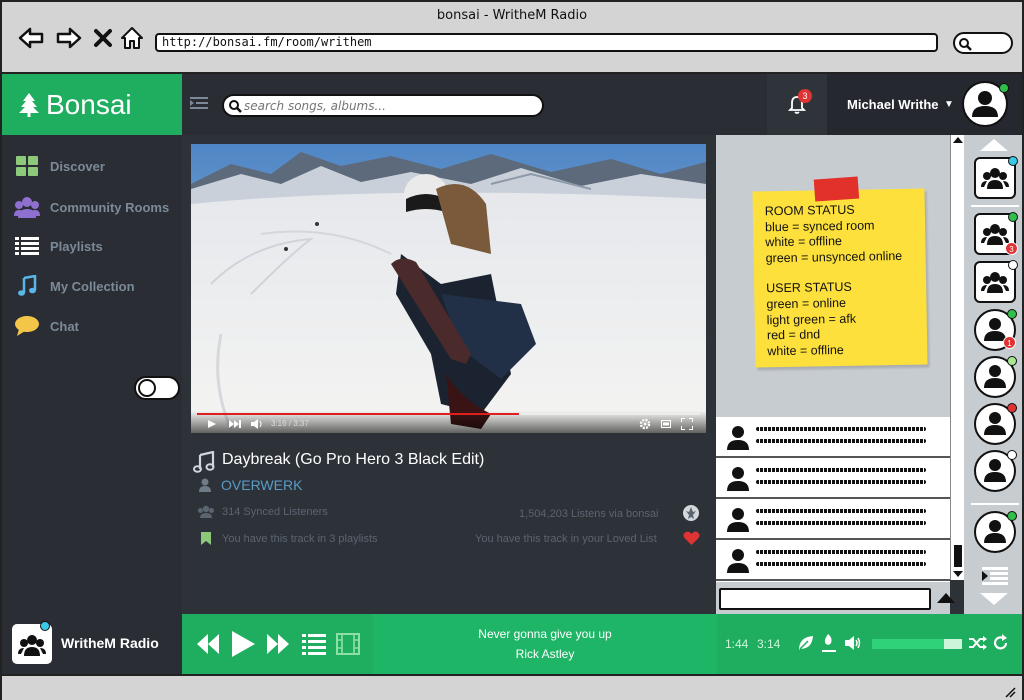 The image size is (1024, 700). What do you see at coordinates (805, 96) in the screenshot?
I see `notification-count-badge: 3` at bounding box center [805, 96].